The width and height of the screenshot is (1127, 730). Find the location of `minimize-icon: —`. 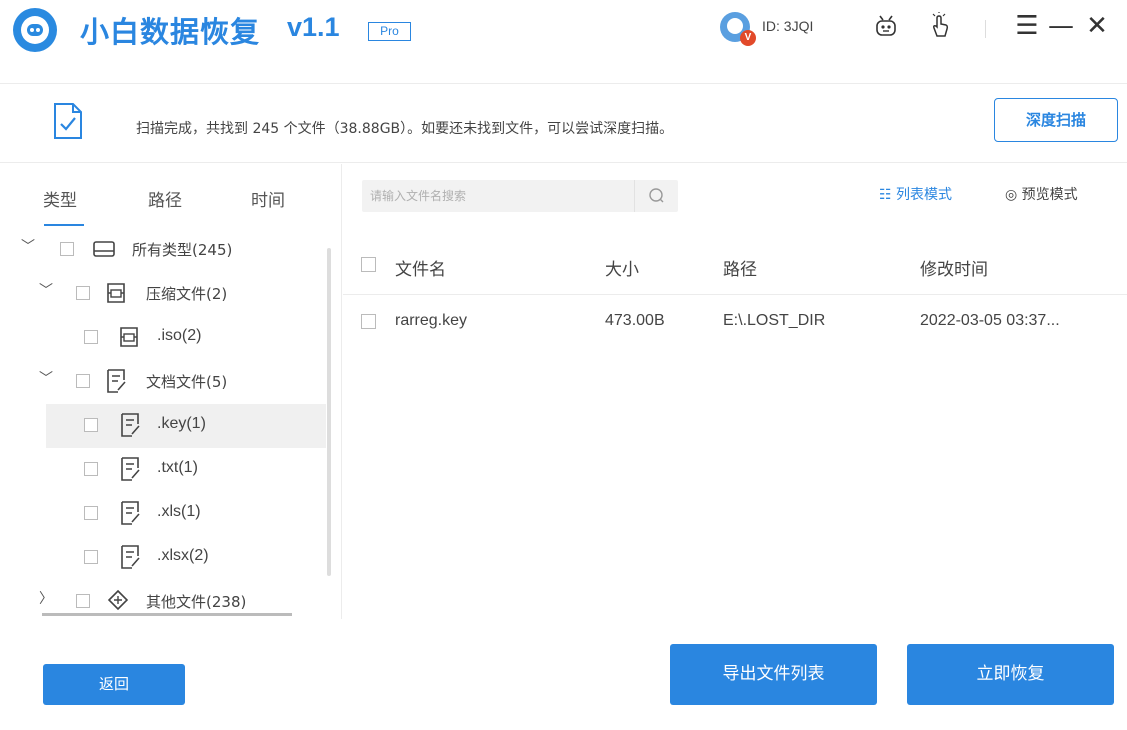

minimize-icon: — is located at coordinates (1061, 26).